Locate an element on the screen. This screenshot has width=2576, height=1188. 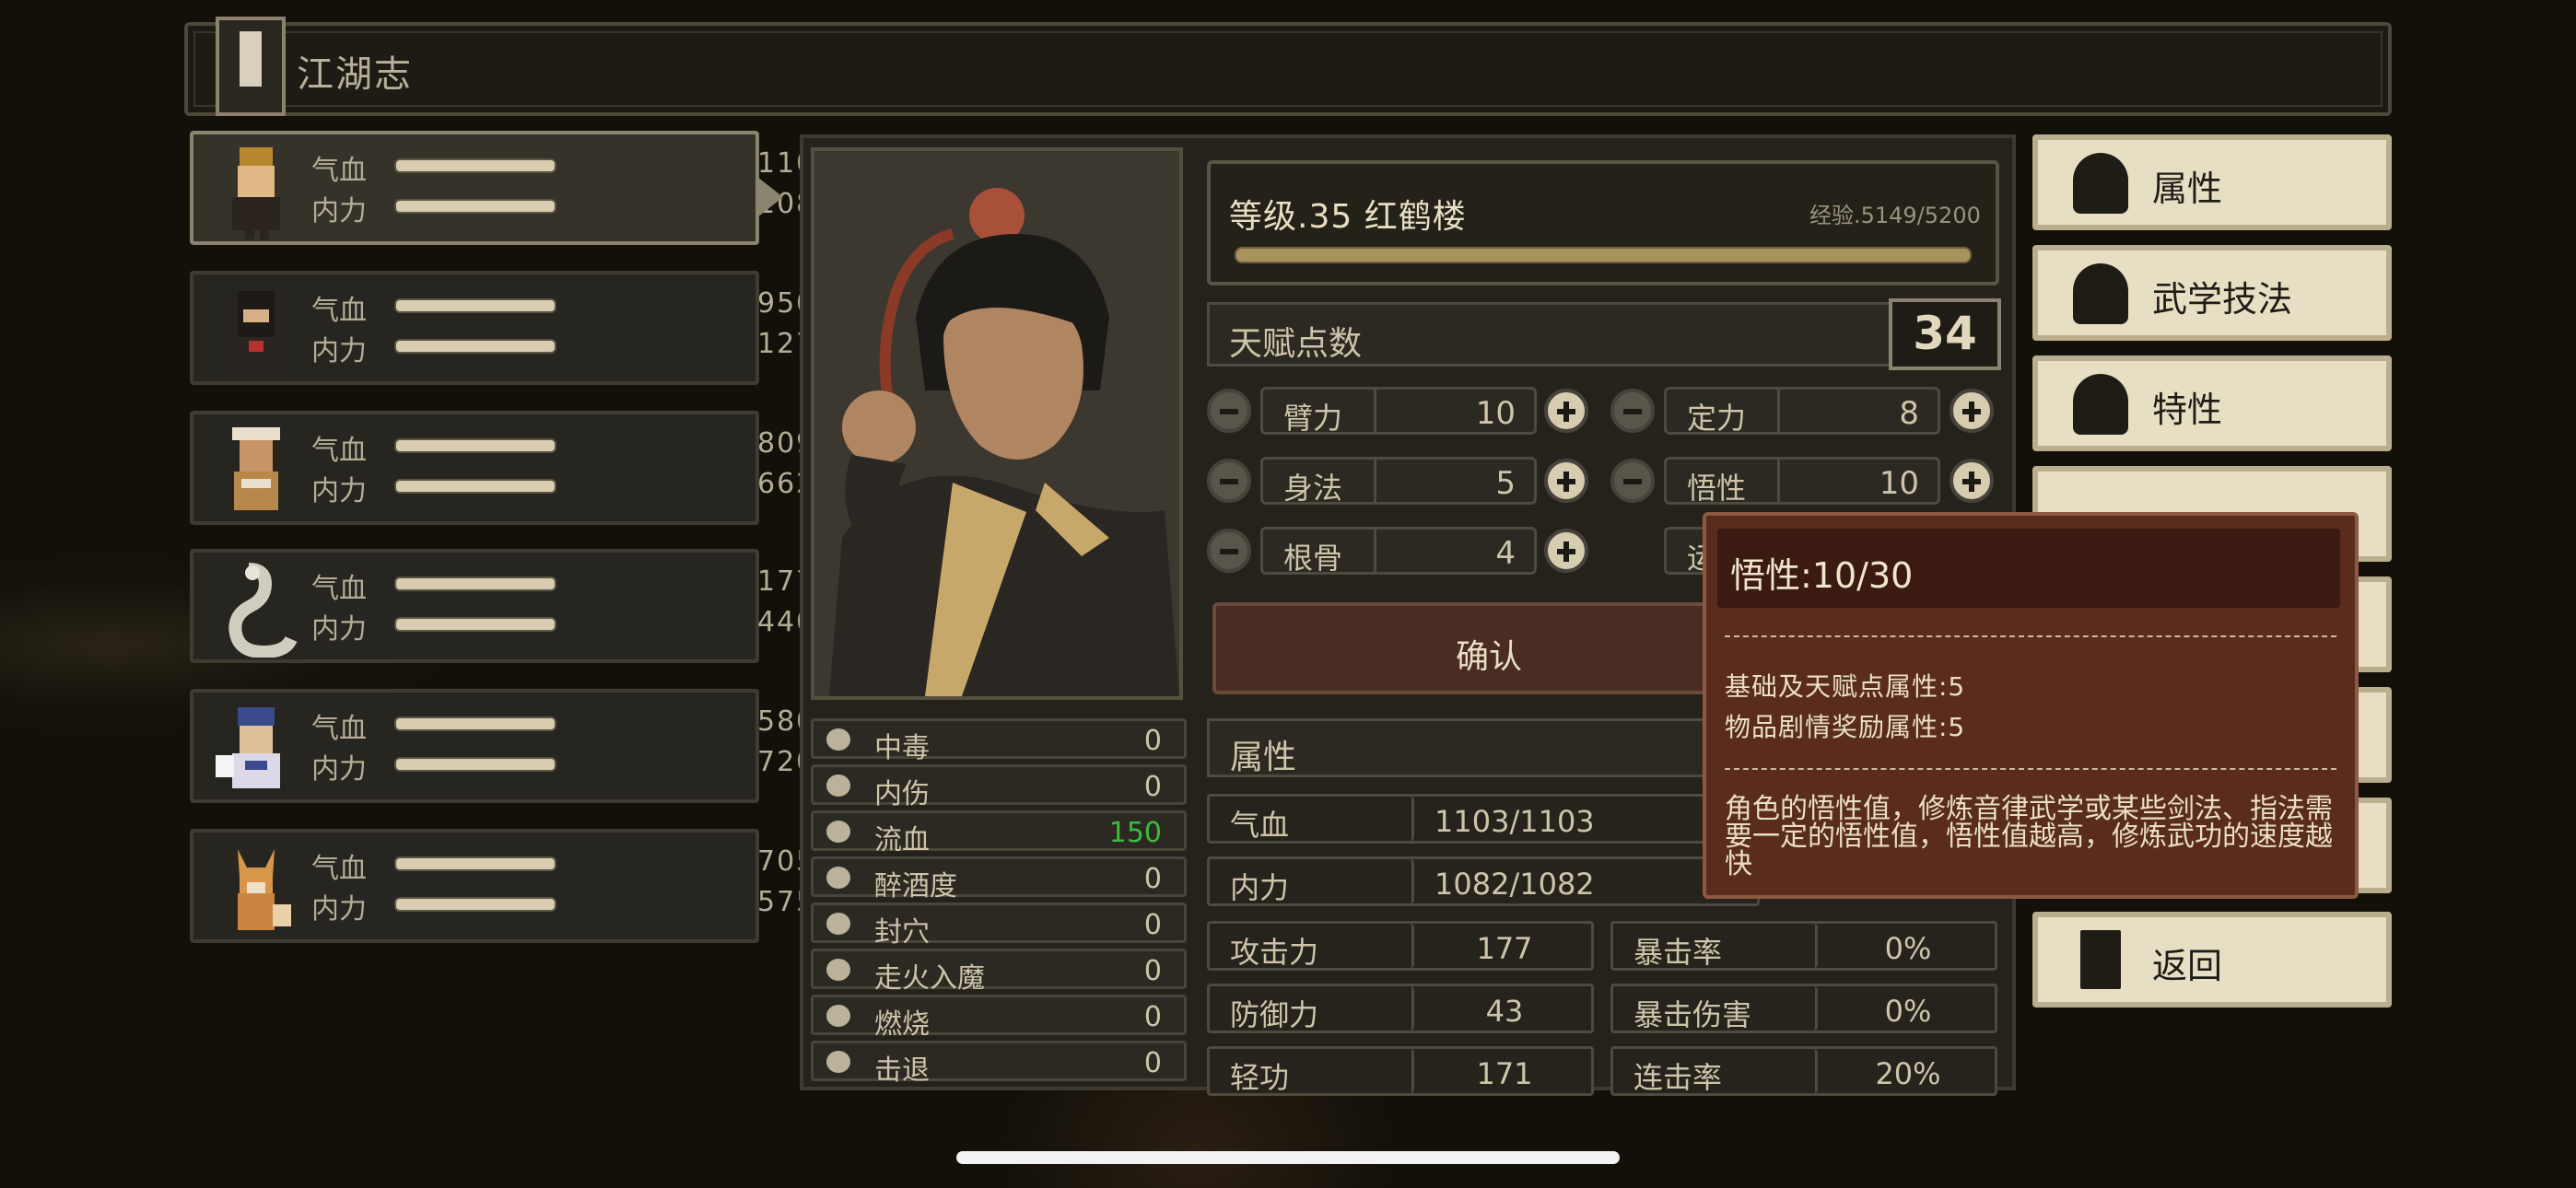
status-knockback: 击退 0 is located at coordinates (999, 1064).